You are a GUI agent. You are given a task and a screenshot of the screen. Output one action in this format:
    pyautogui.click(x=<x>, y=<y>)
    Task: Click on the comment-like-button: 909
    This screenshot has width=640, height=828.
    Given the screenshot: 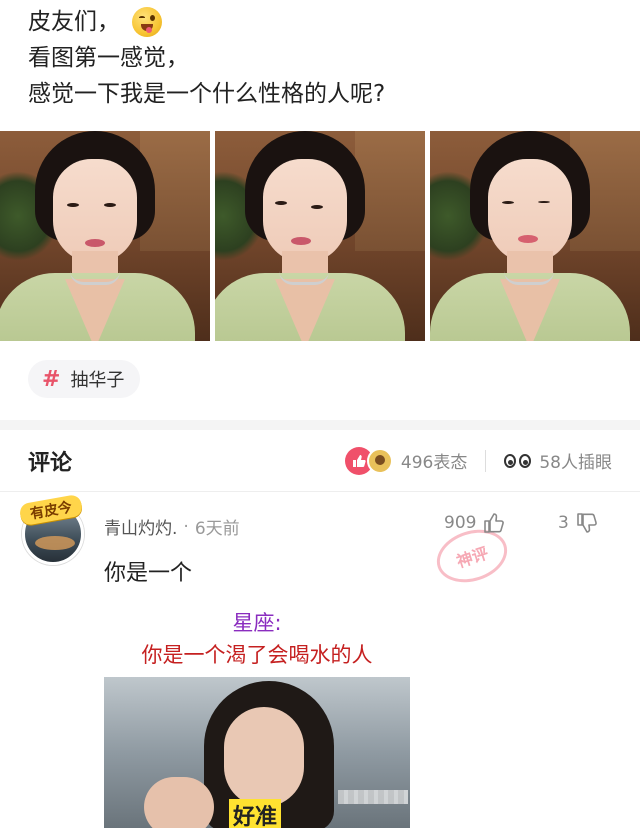 What is the action you would take?
    pyautogui.click(x=475, y=523)
    